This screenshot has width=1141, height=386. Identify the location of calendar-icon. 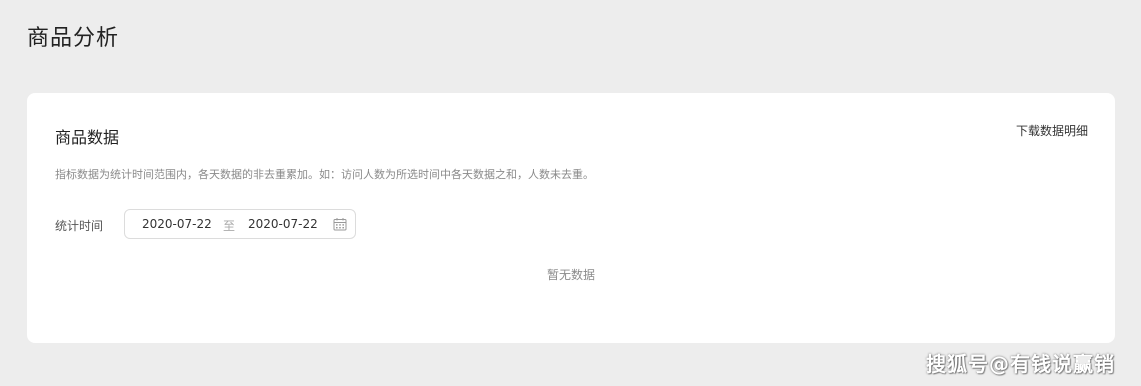
(340, 224).